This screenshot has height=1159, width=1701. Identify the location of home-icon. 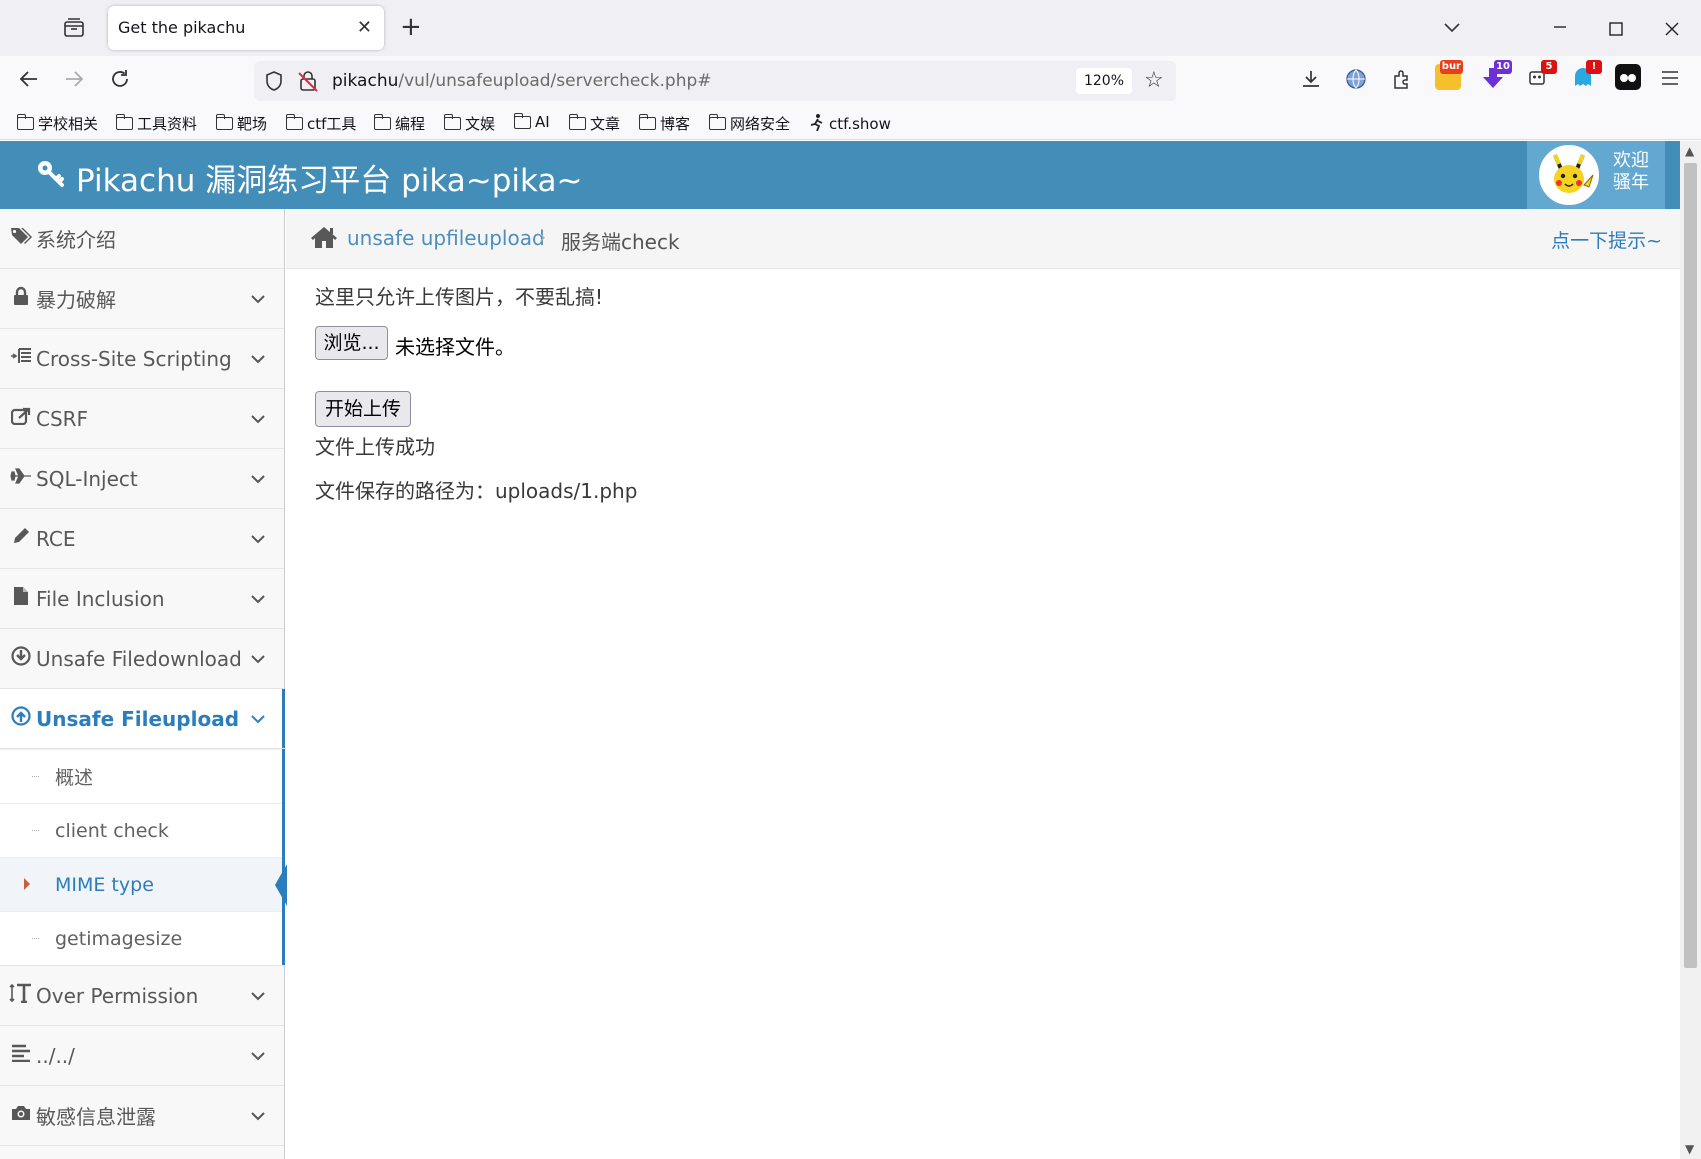
(324, 239).